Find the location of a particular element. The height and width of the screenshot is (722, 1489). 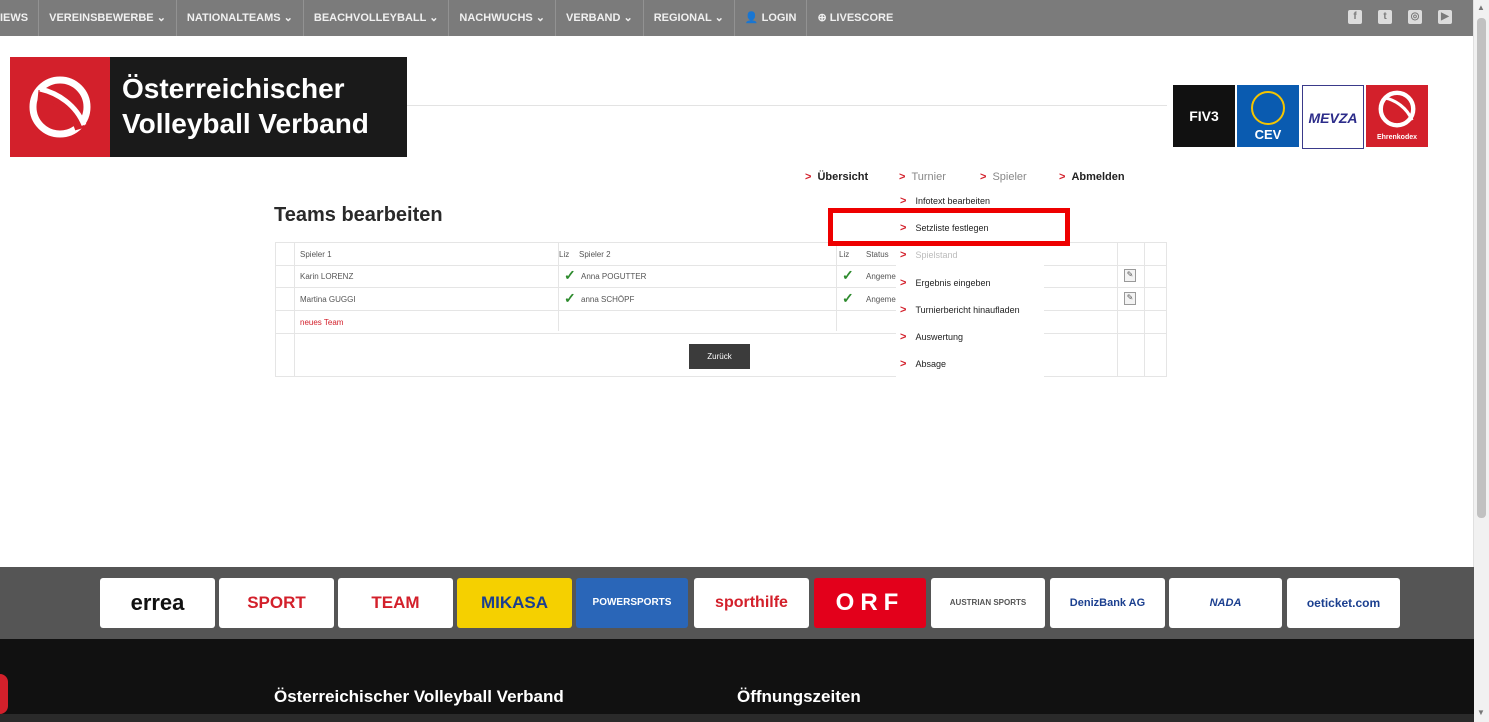

nav-livescore: ⊕ LIVESCORE is located at coordinates (855, 18).